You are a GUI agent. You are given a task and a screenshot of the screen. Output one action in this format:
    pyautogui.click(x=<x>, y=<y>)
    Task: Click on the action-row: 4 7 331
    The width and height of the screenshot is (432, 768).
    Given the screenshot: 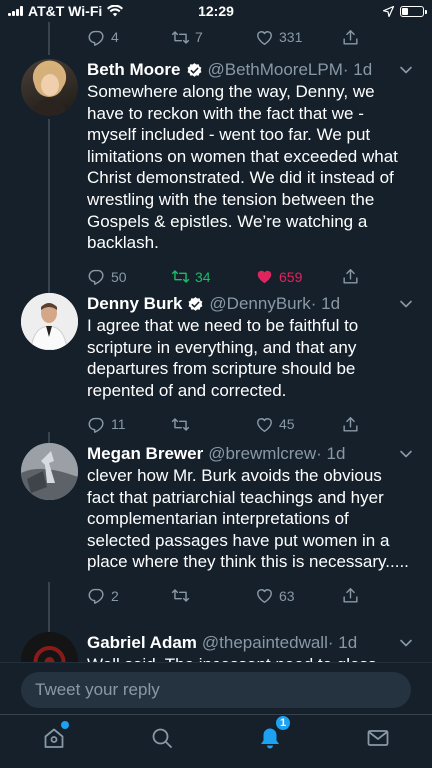 What is the action you would take?
    pyautogui.click(x=250, y=37)
    